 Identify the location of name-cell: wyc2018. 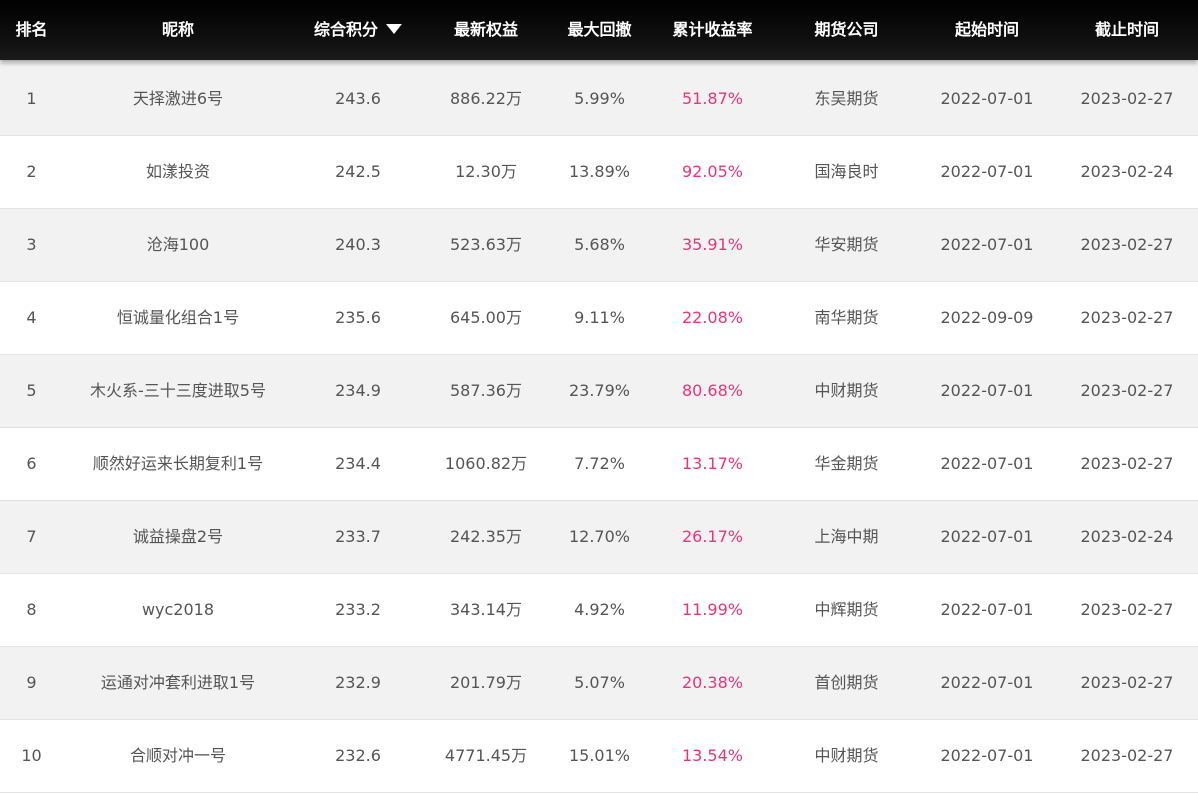
(178, 610).